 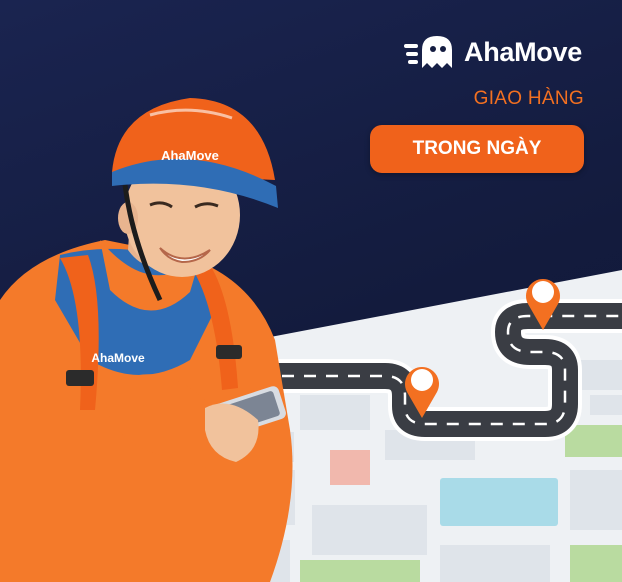 I want to click on tagline: GIAO HÀNG, so click(x=528, y=98).